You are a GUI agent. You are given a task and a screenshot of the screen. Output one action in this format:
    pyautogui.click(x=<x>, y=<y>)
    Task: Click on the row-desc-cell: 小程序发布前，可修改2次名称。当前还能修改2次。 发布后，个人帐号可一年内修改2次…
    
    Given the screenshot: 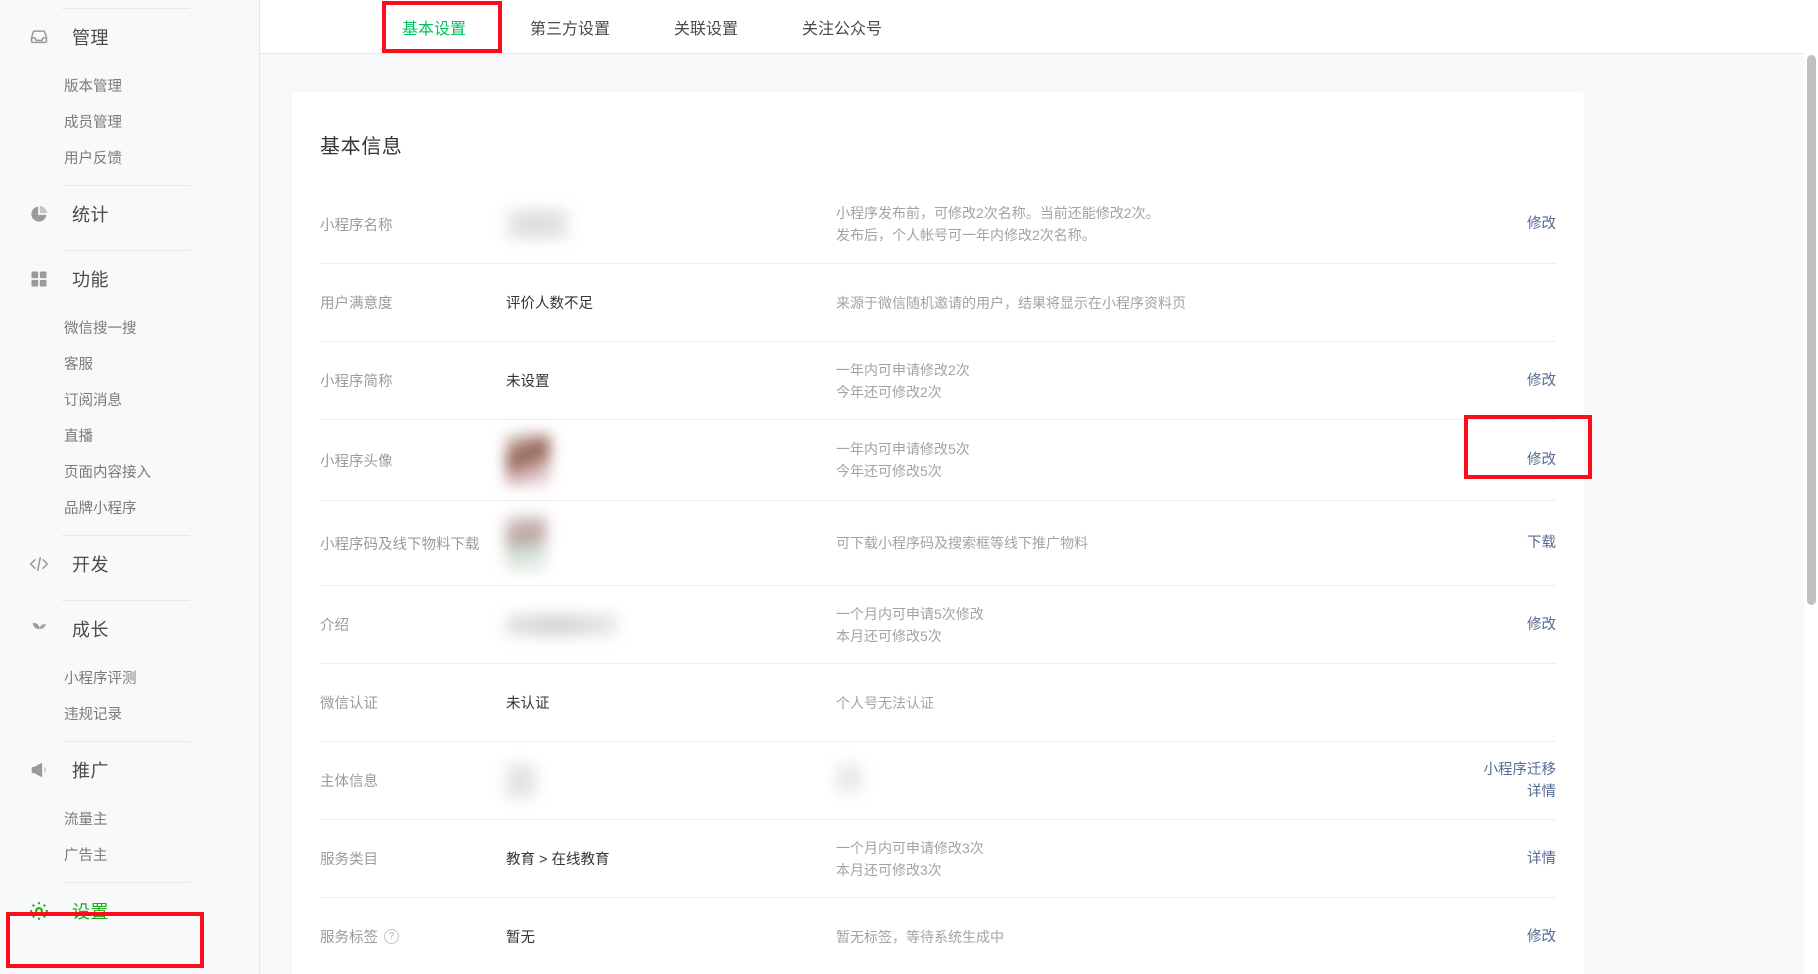 What is the action you would take?
    pyautogui.click(x=1121, y=224)
    